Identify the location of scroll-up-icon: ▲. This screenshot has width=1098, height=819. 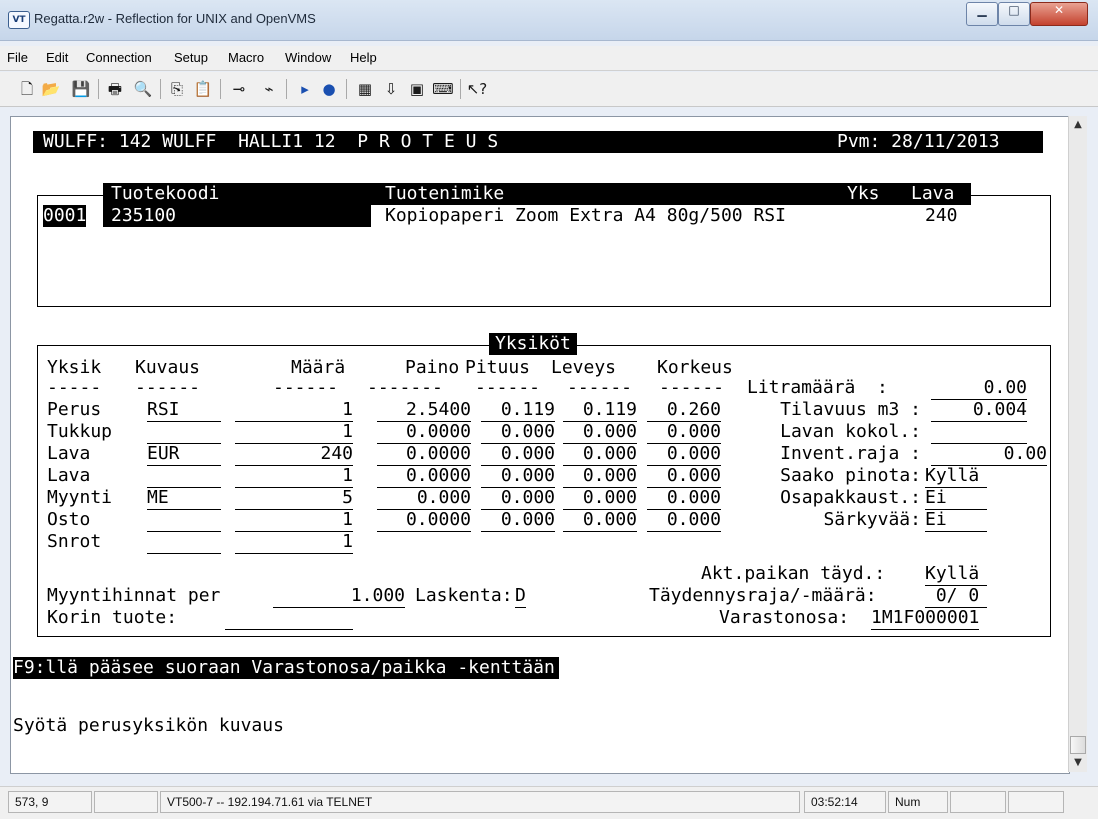
(1078, 125).